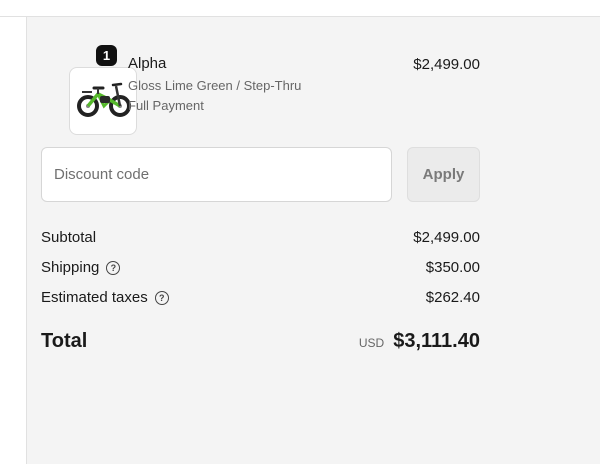 The image size is (600, 464). I want to click on taxes-help-icon: ?, so click(161, 297).